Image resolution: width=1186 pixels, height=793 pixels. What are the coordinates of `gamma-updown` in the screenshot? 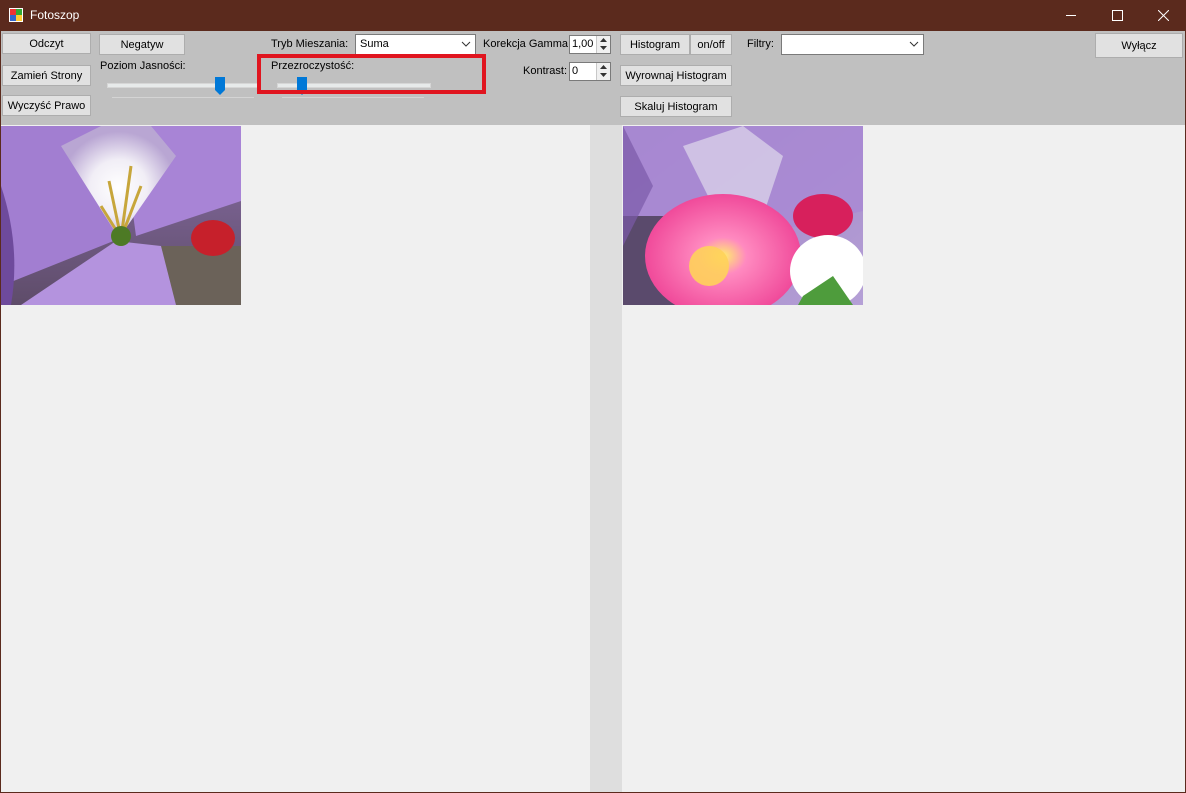 It's located at (603, 44).